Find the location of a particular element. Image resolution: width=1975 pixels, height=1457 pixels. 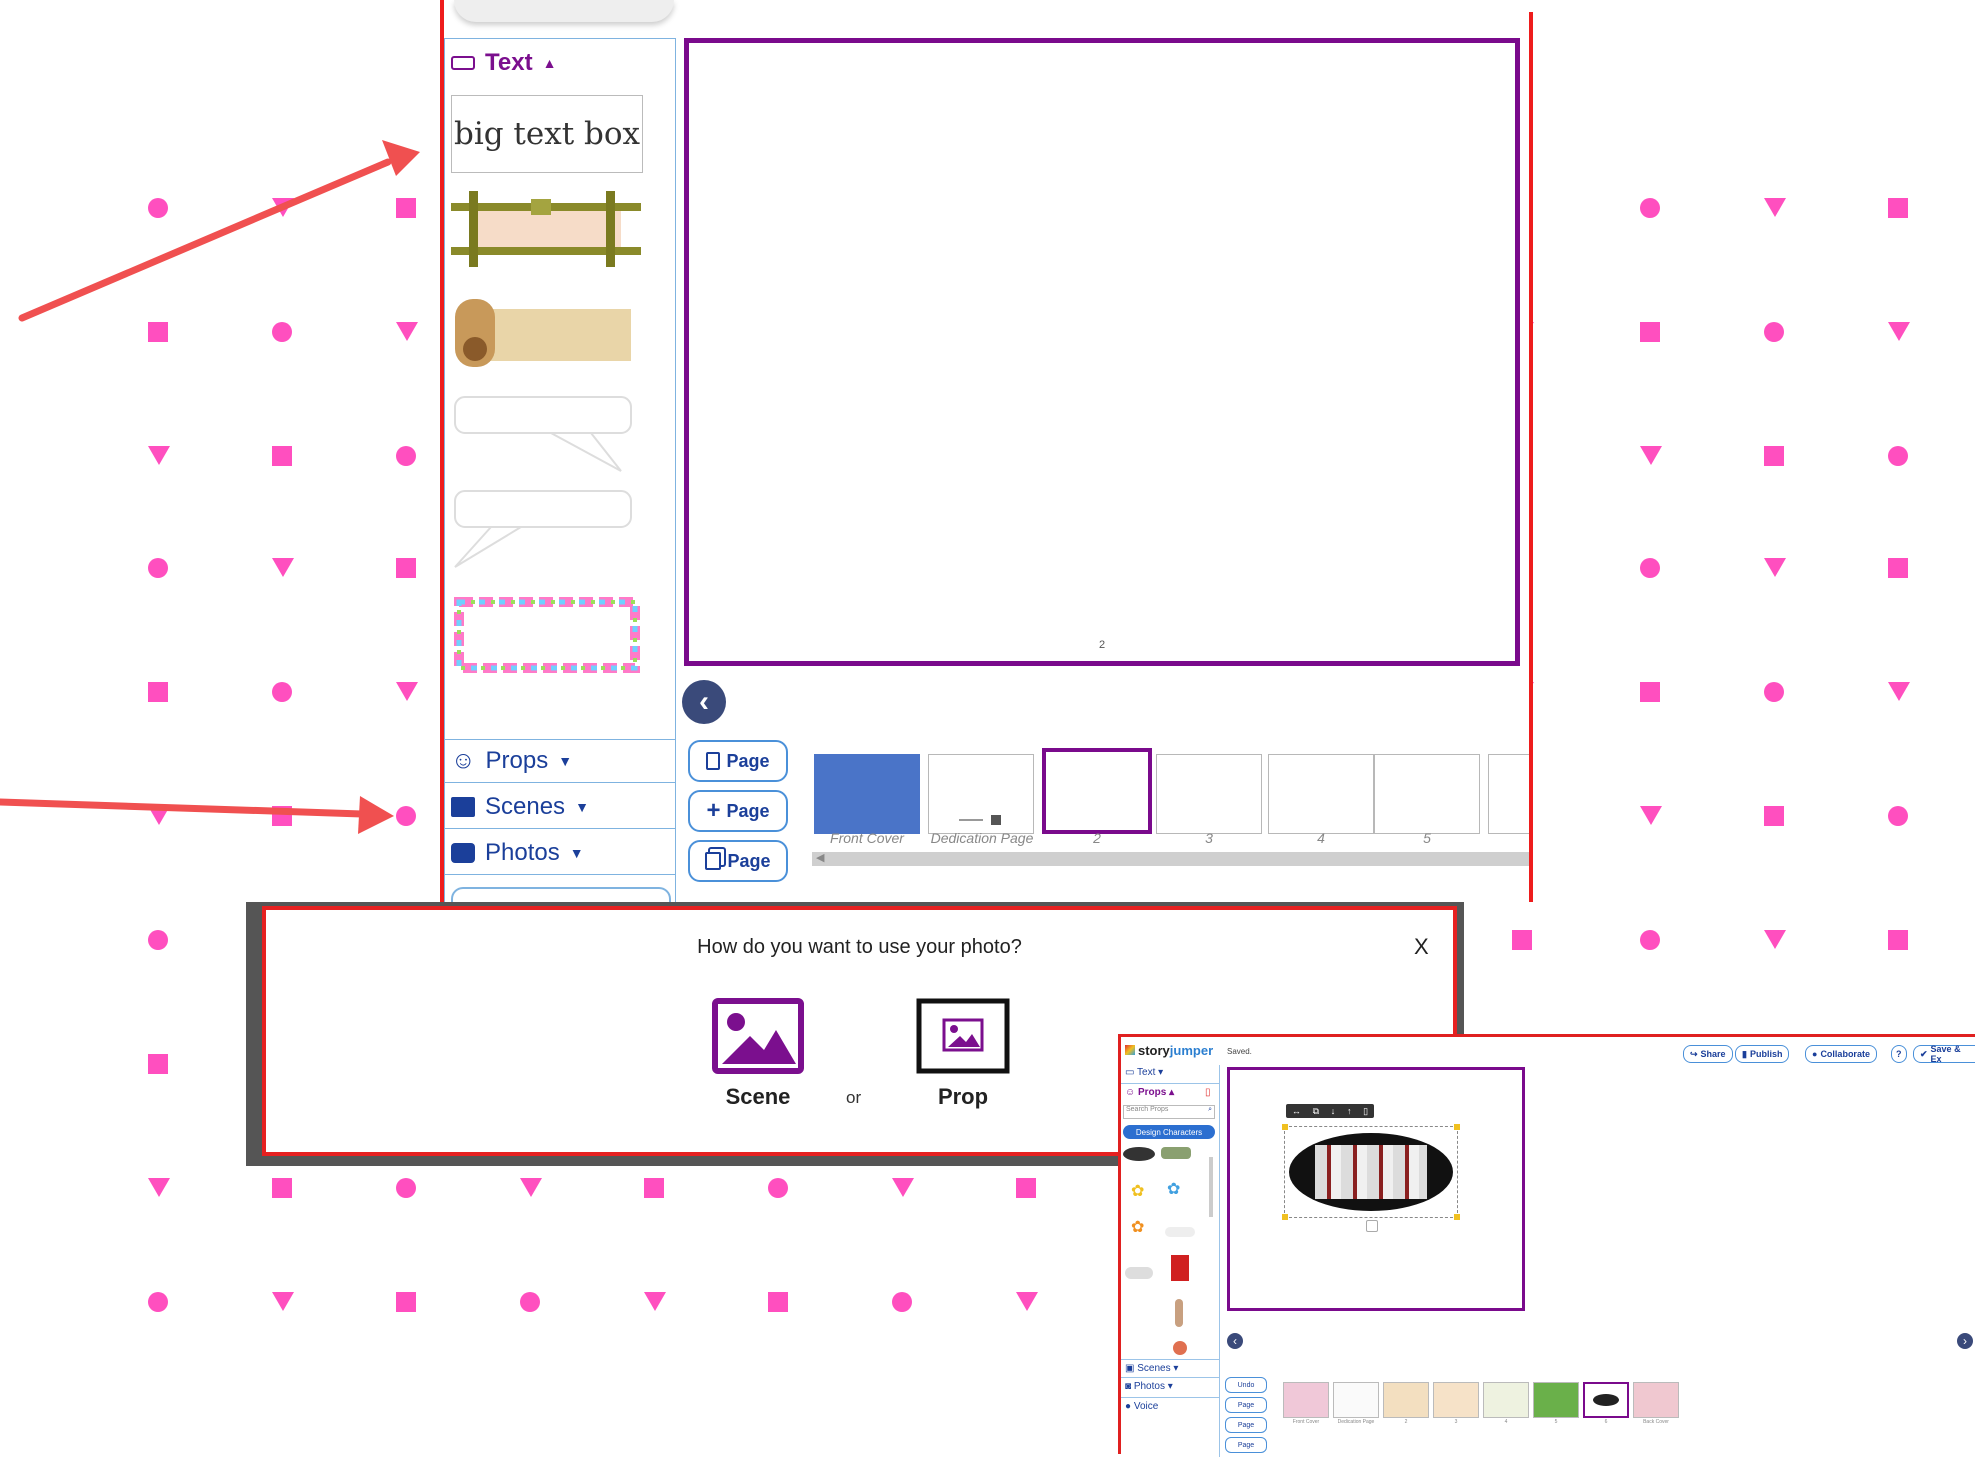

props-scrollbar is located at coordinates (1211, 1187).